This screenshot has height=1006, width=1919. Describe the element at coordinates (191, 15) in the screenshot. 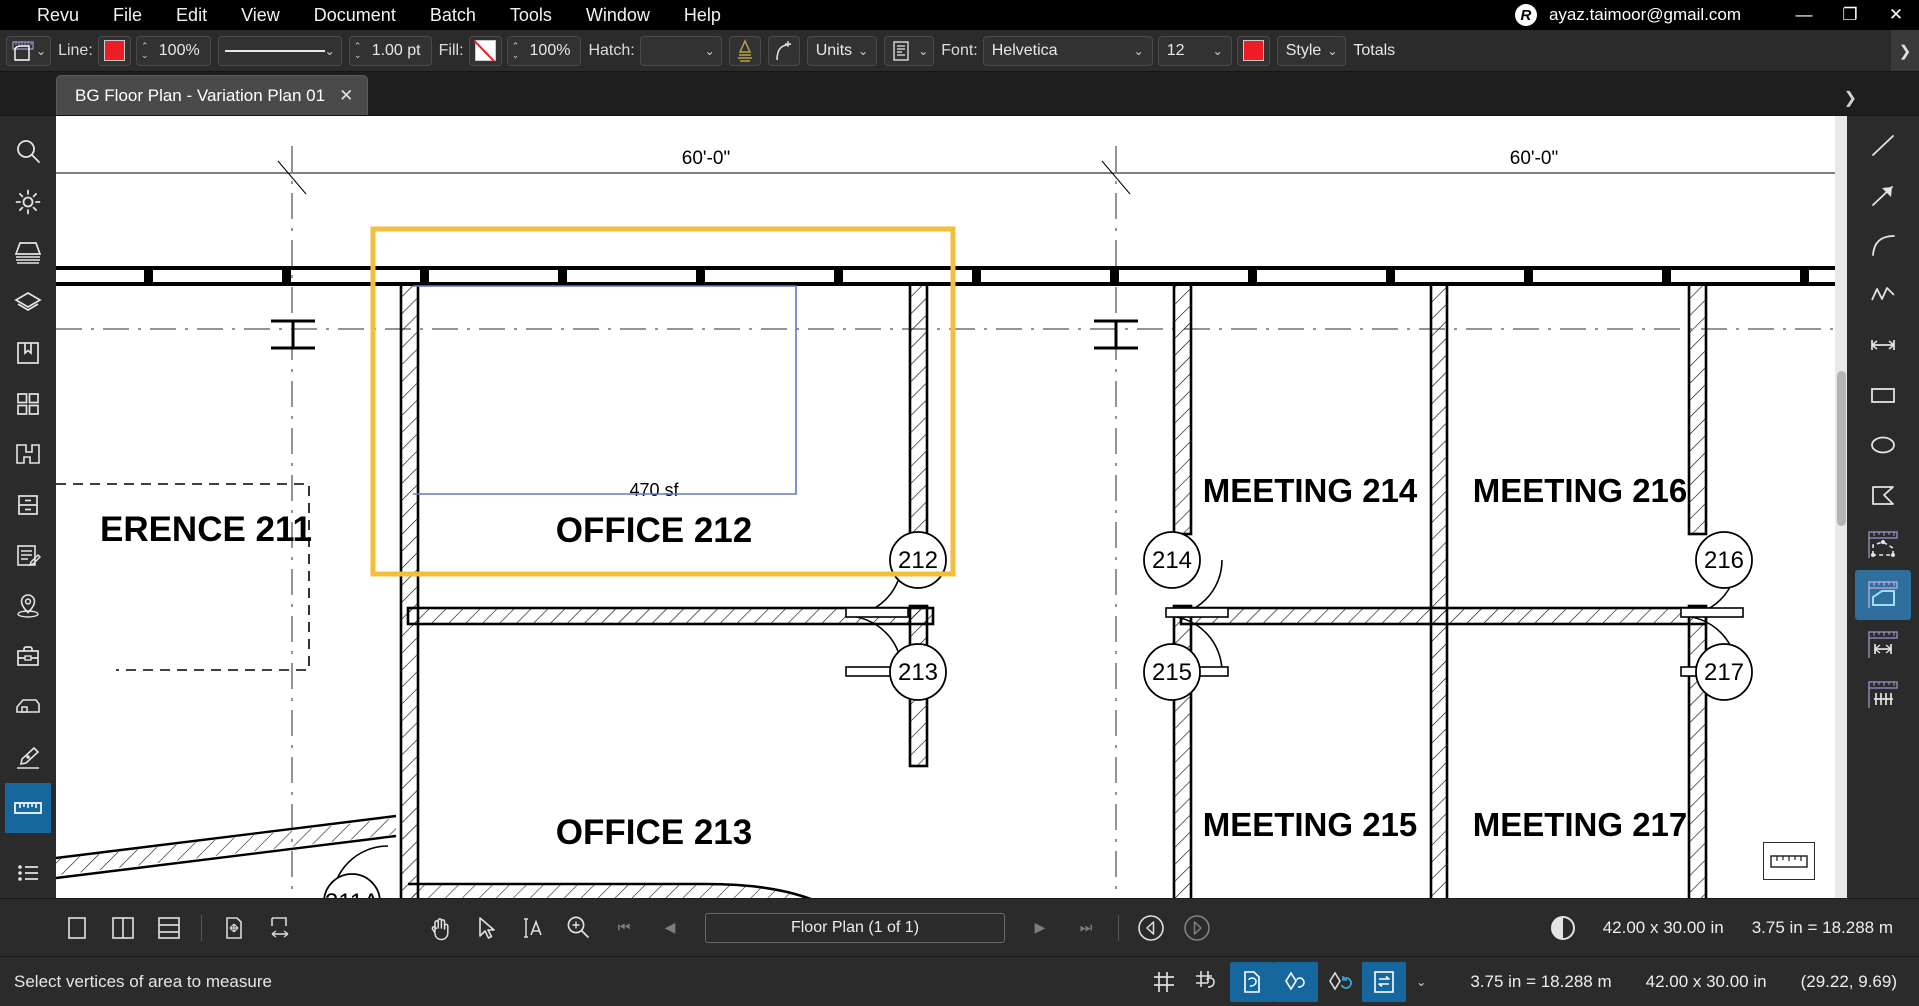

I see `menu-edit: Edit` at that location.